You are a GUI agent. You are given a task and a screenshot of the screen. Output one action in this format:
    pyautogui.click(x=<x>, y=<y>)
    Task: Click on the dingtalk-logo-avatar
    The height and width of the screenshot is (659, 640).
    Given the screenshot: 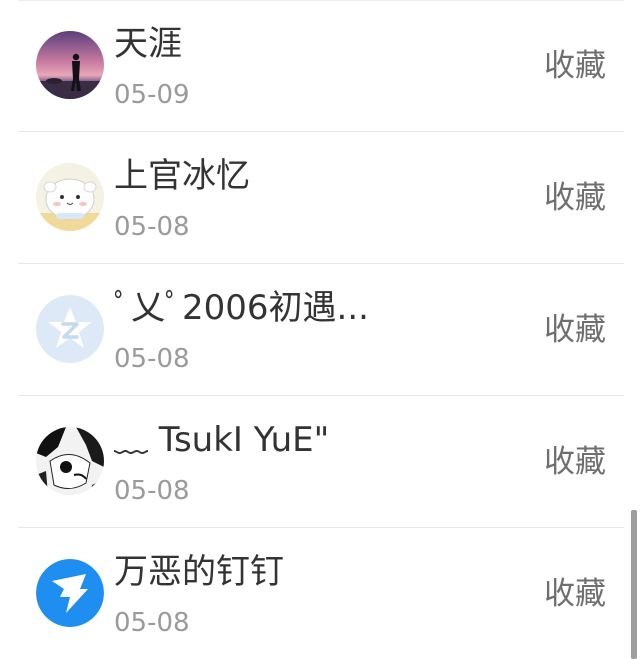 What is the action you would take?
    pyautogui.click(x=70, y=593)
    